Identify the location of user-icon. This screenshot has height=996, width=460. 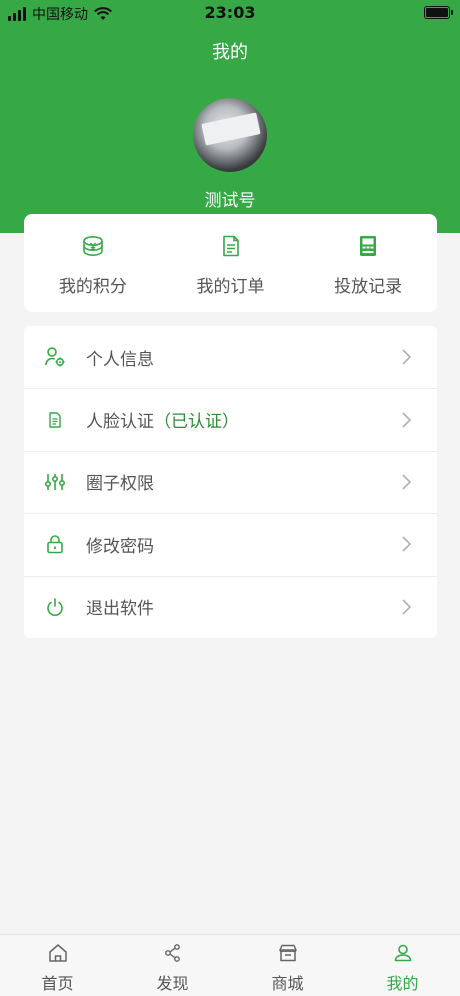
(402, 953).